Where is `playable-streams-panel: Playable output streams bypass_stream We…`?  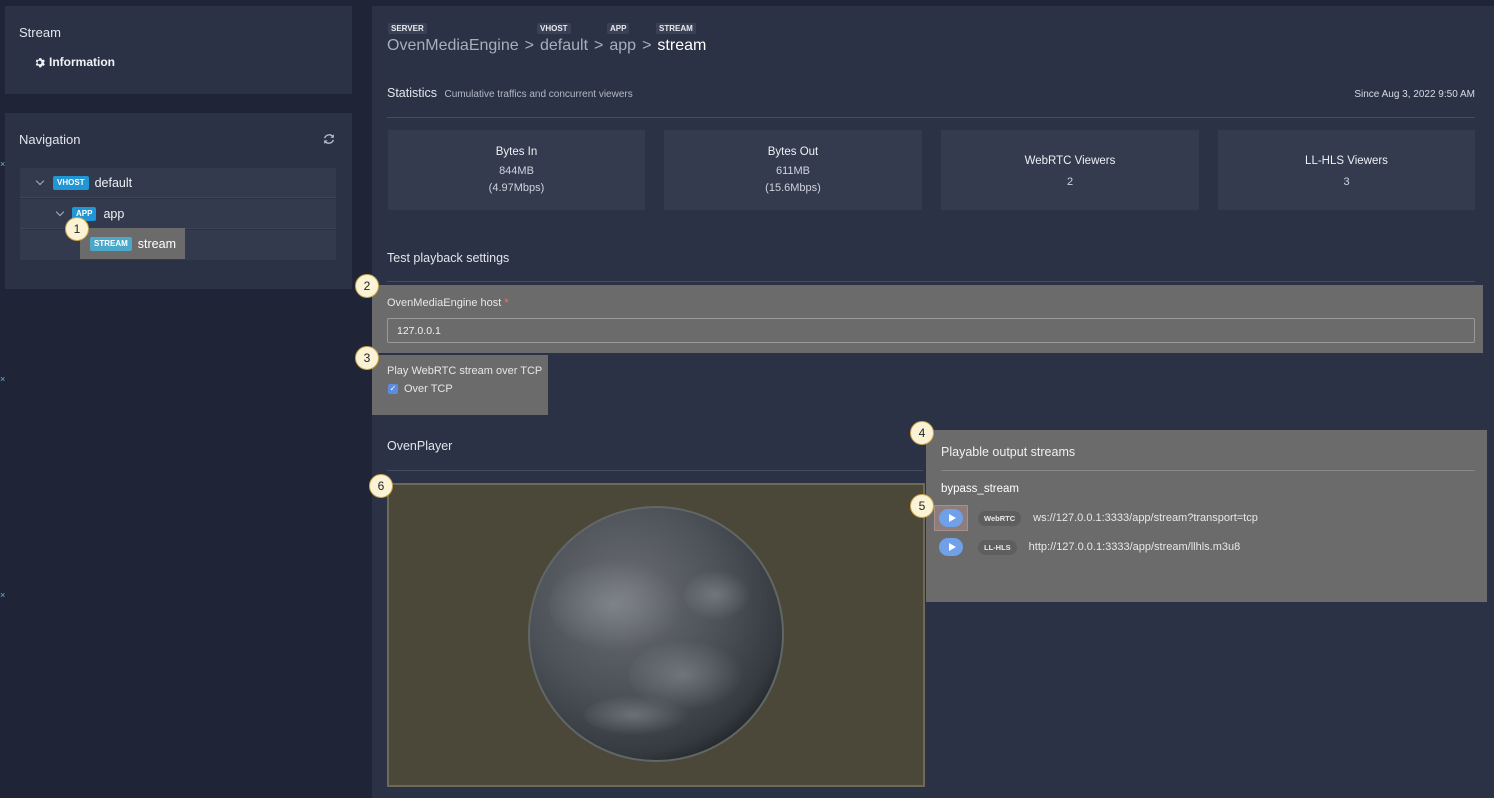 playable-streams-panel: Playable output streams bypass_stream We… is located at coordinates (1206, 516).